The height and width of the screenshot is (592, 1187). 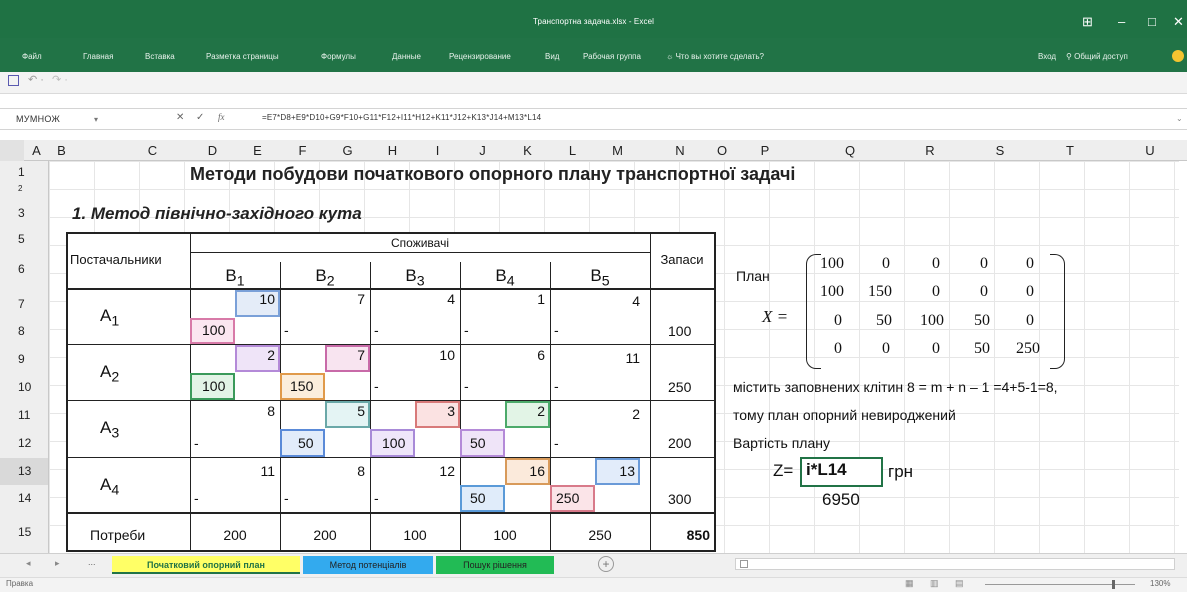 I want to click on alloc-a2b1: 100, so click(x=214, y=386).